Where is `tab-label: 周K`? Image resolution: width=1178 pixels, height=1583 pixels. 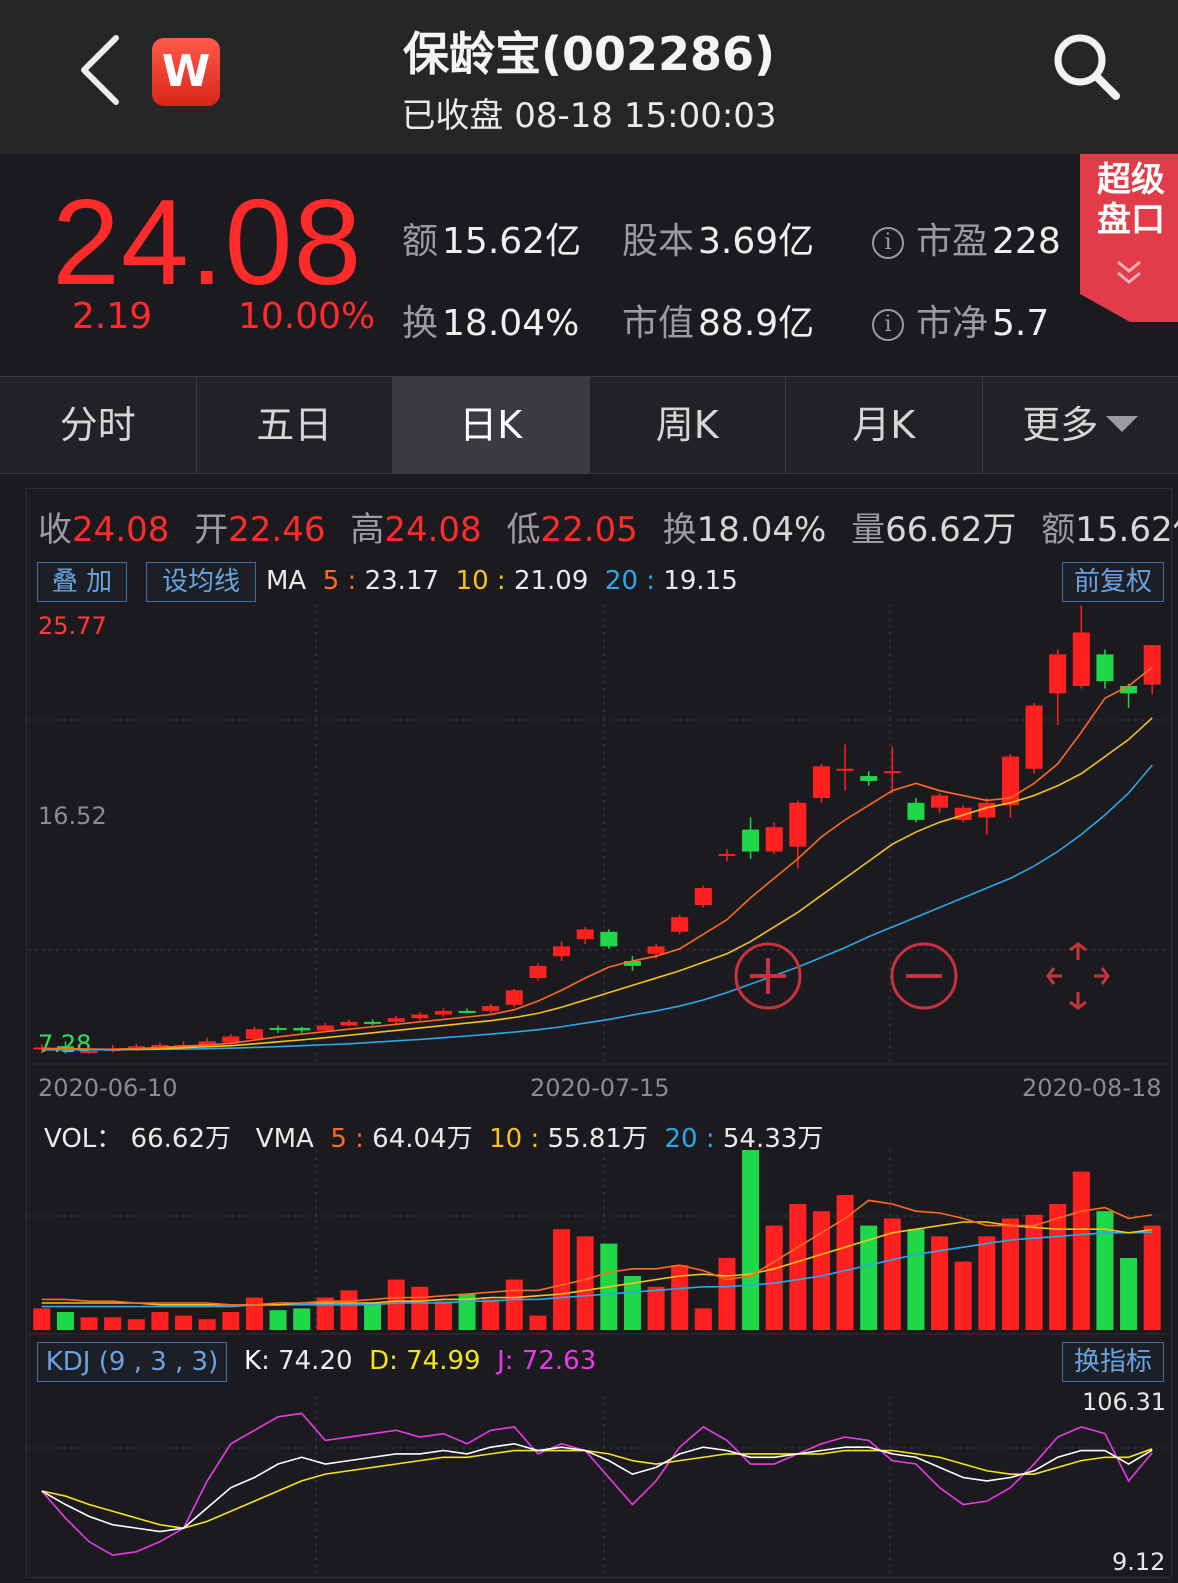 tab-label: 周K is located at coordinates (687, 425).